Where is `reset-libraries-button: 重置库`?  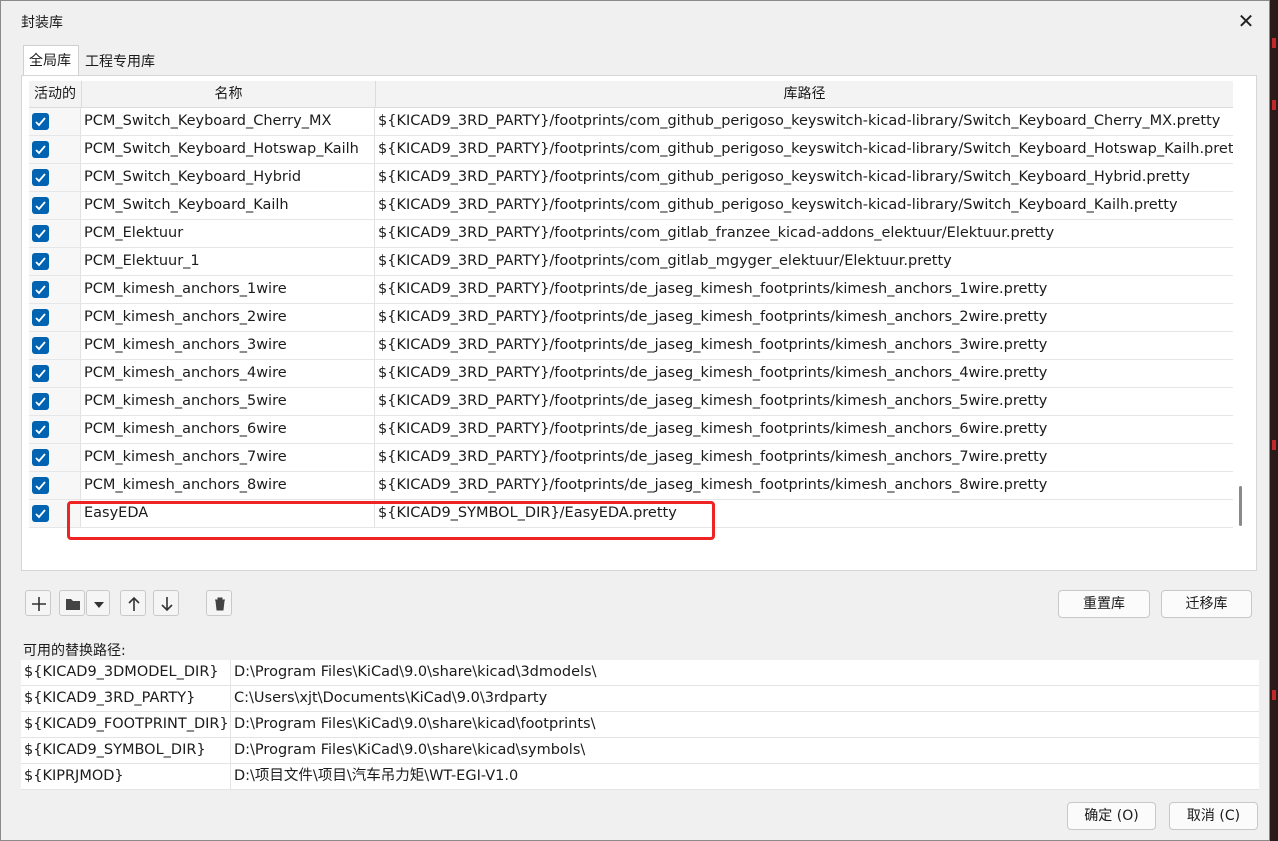
reset-libraries-button: 重置库 is located at coordinates (1104, 604).